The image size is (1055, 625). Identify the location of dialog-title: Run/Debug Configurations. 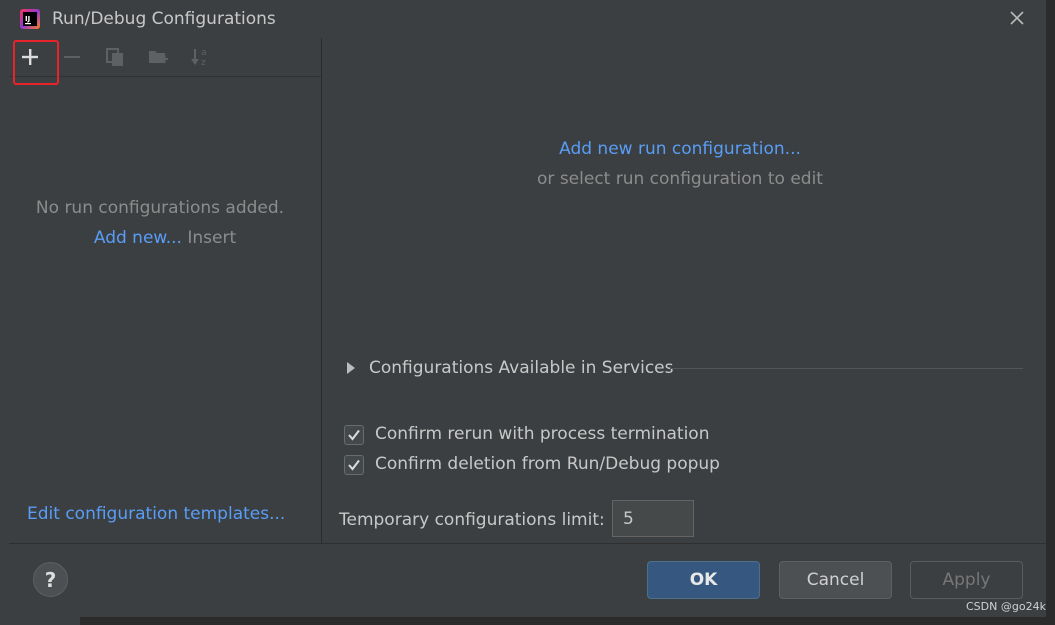
(164, 19).